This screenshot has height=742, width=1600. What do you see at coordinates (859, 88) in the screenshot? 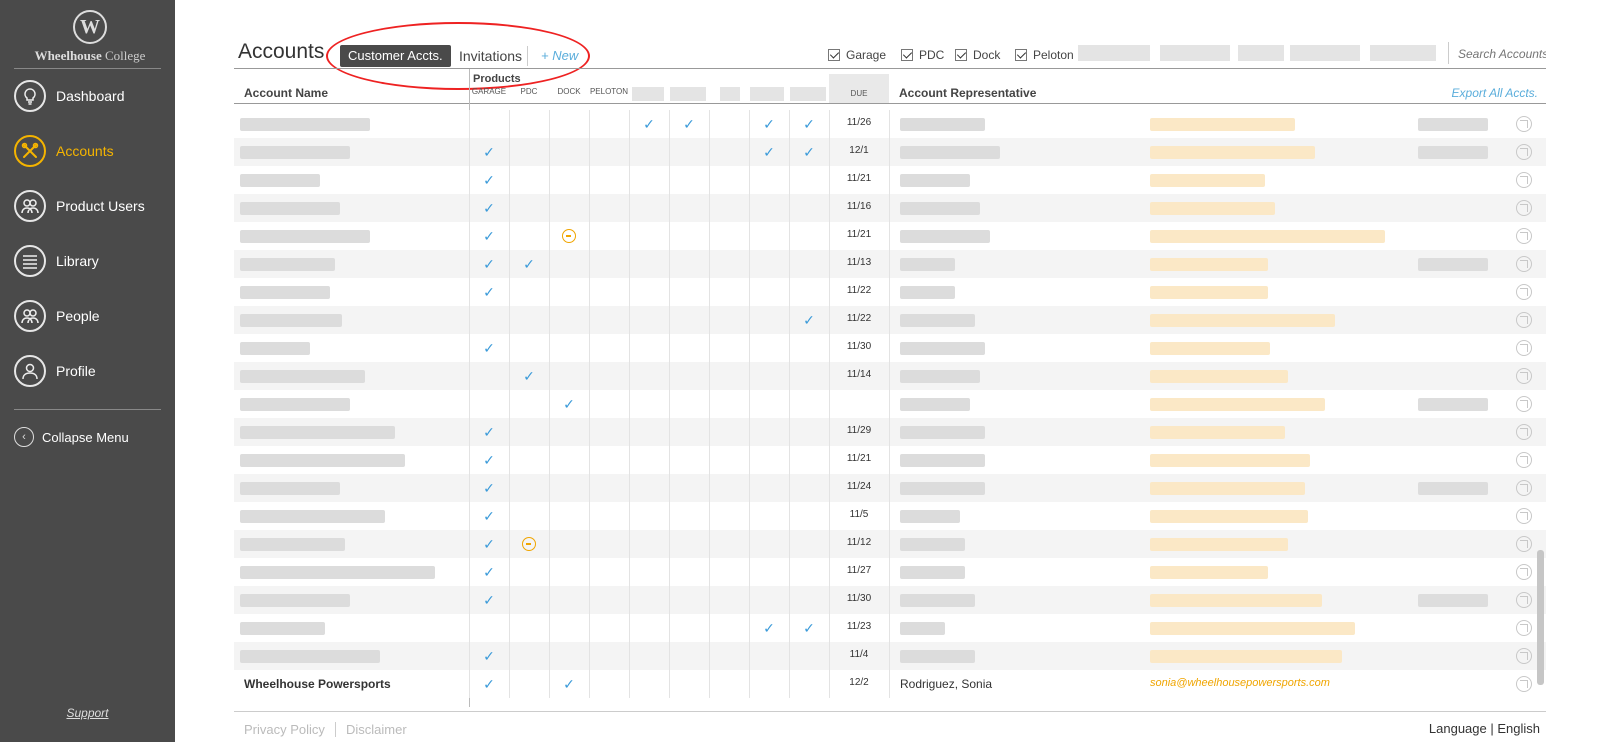
I see `due-header: DUE` at bounding box center [859, 88].